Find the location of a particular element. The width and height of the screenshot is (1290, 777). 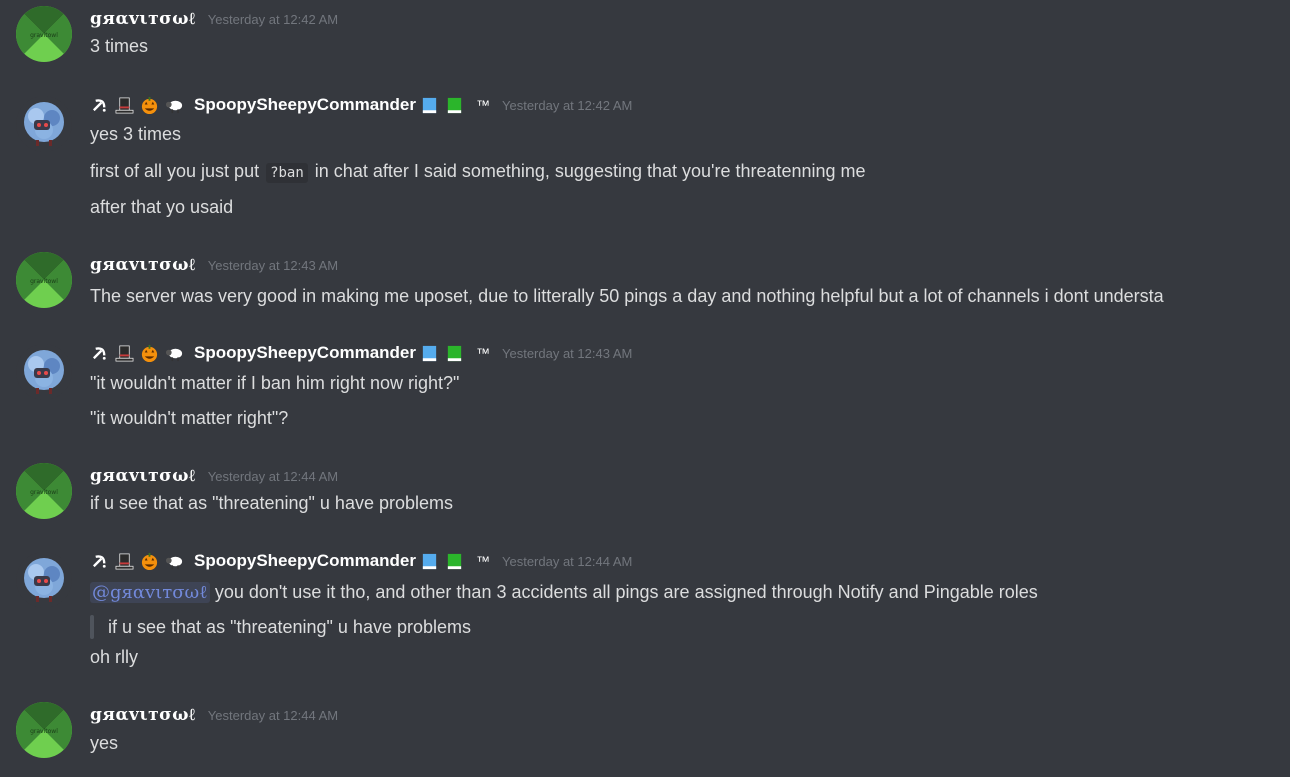

inline-code: ?ban is located at coordinates (287, 173).